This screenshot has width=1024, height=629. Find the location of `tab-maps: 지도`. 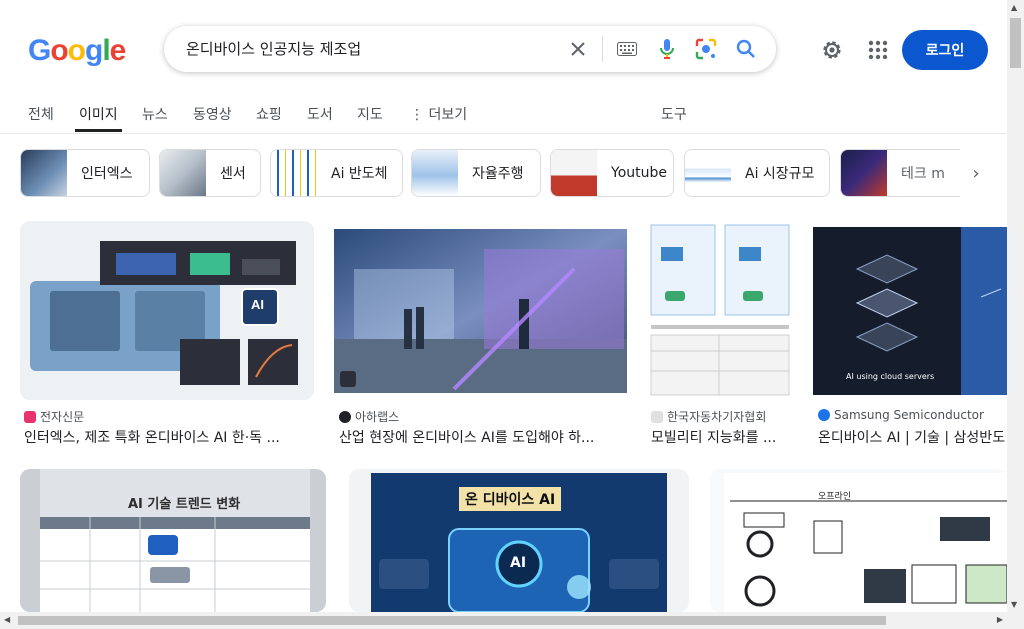

tab-maps: 지도 is located at coordinates (370, 114).